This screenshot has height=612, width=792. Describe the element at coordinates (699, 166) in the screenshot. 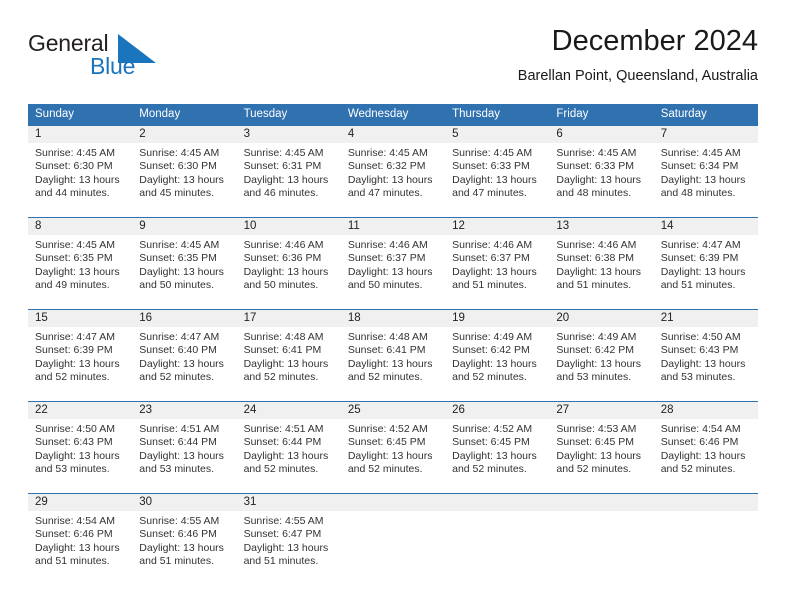

I see `sunset-text: Sunset: 6:34 PM` at that location.